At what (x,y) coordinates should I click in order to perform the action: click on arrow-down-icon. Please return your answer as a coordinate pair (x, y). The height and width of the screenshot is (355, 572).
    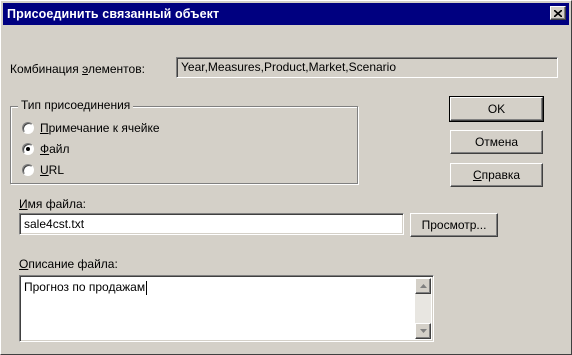
    Looking at the image, I should click on (423, 331).